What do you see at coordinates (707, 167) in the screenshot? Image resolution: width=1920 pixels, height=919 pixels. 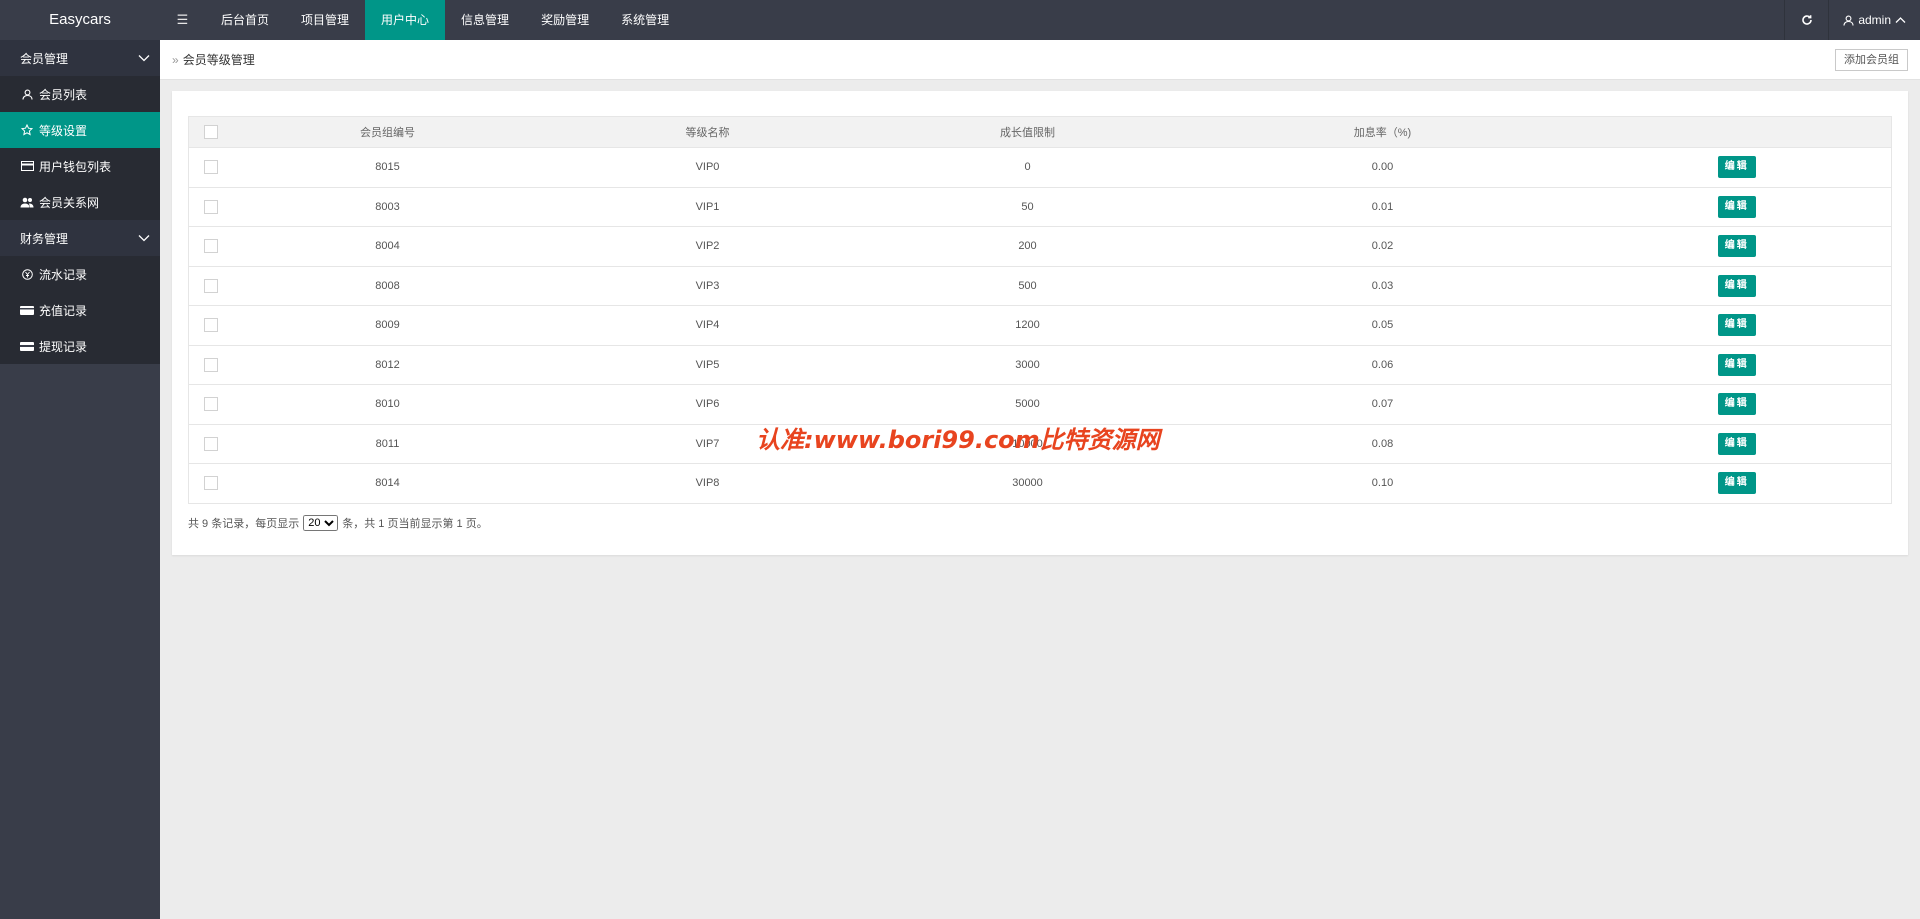 I see `cell-level-name: VIP0` at bounding box center [707, 167].